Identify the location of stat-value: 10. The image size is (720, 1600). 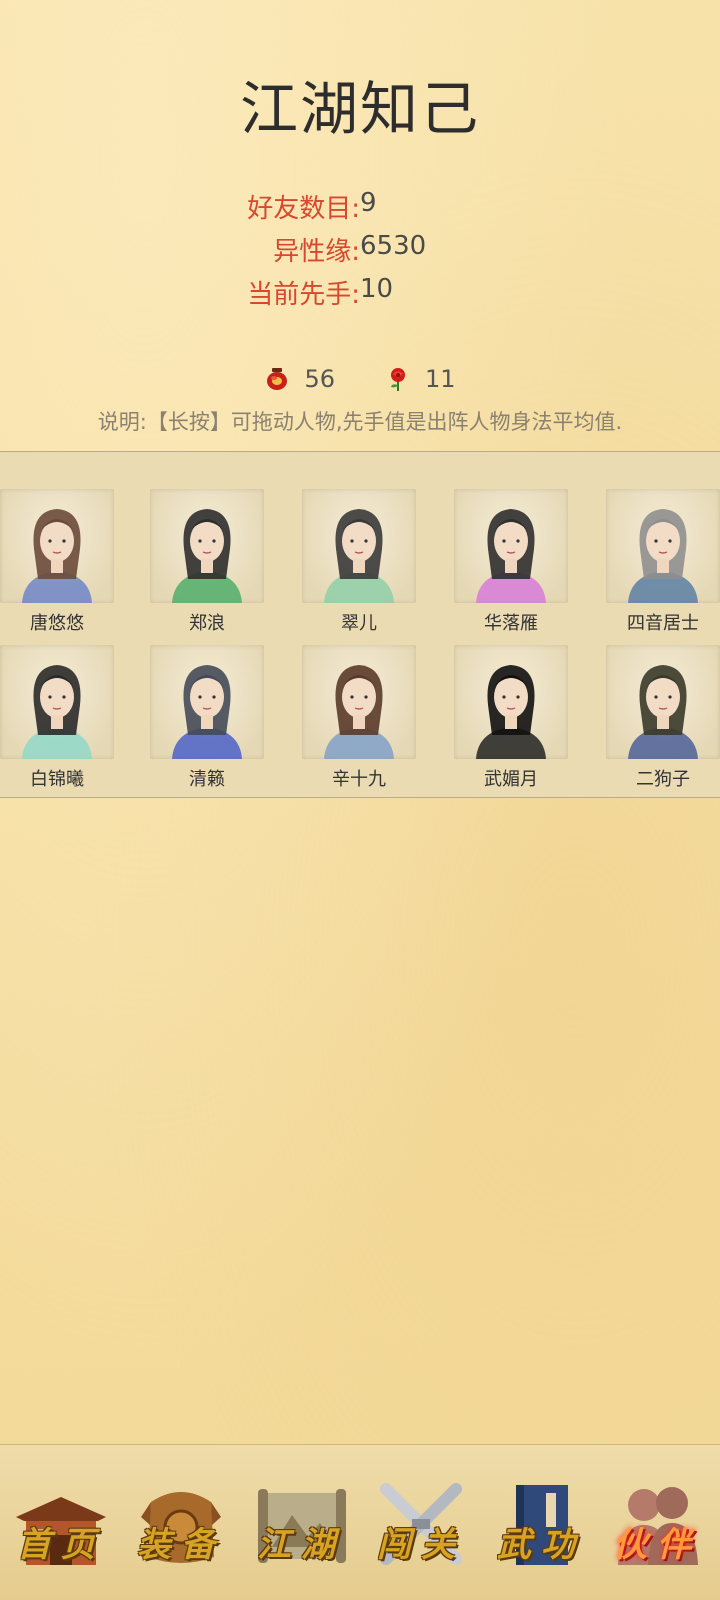
(377, 289).